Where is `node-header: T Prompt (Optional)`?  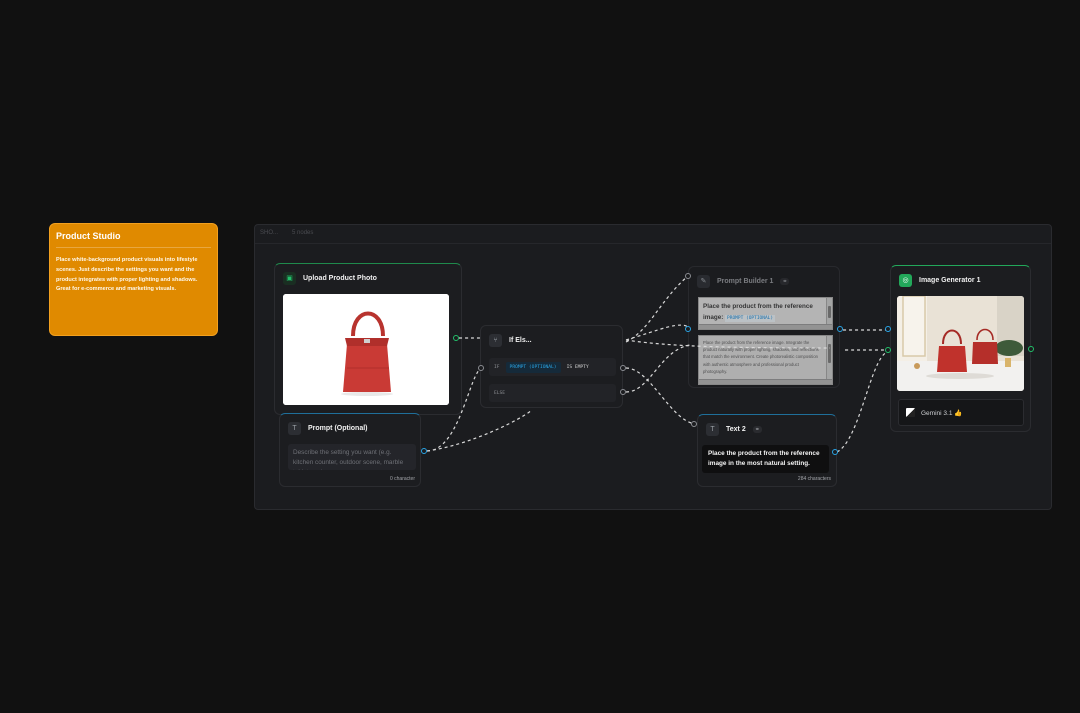 node-header: T Prompt (Optional) is located at coordinates (350, 428).